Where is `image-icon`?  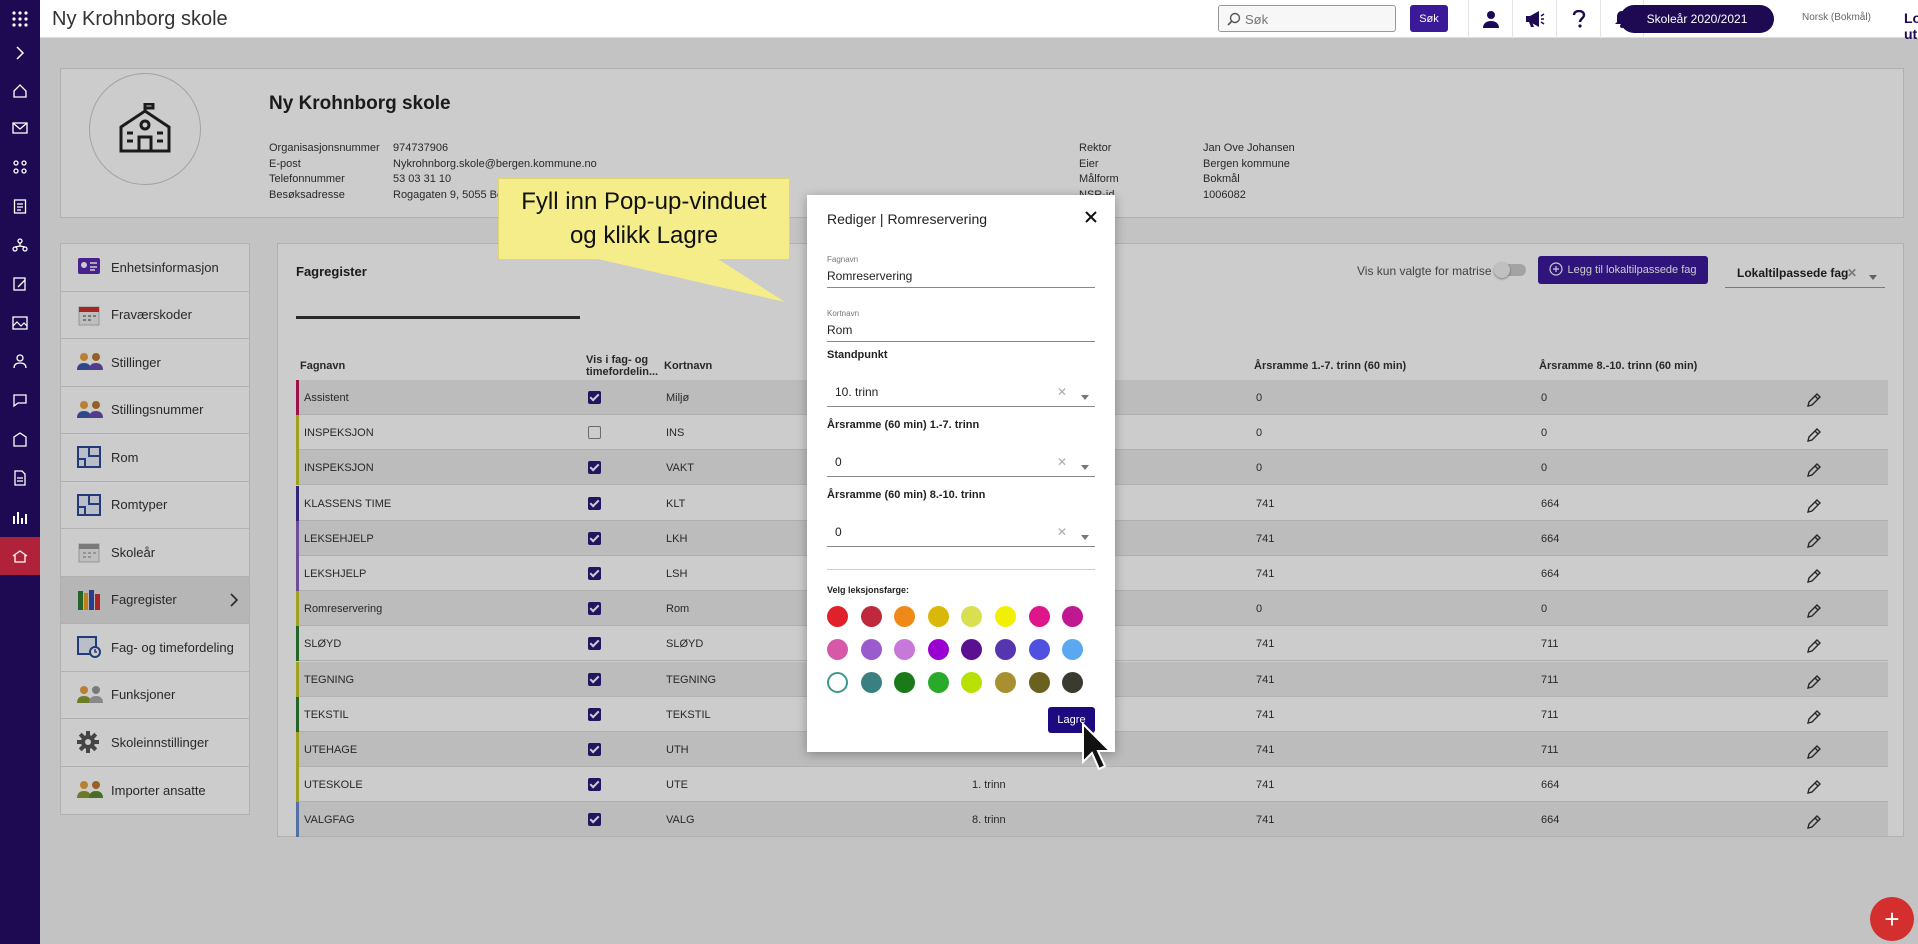
image-icon is located at coordinates (20, 323).